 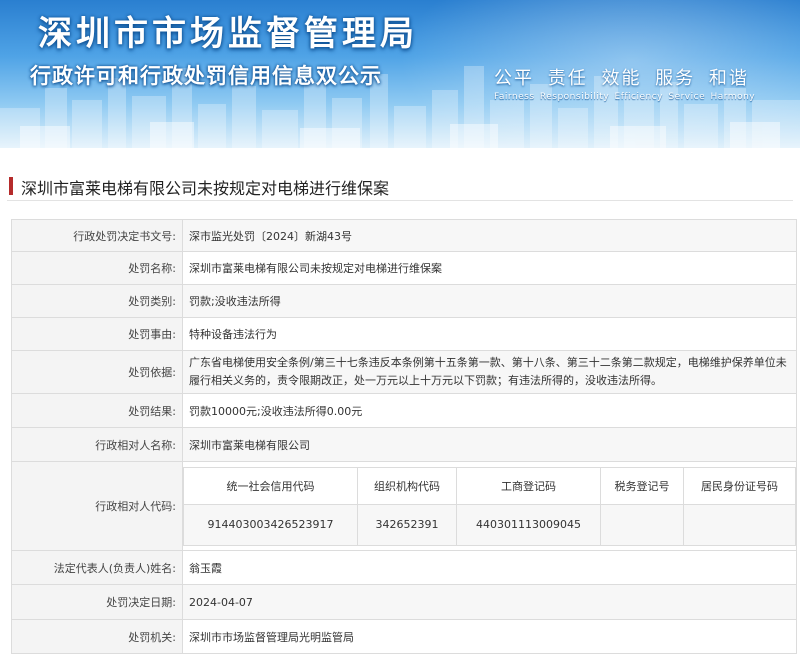 I want to click on value-category: 罚款;没收违法所得, so click(x=489, y=301).